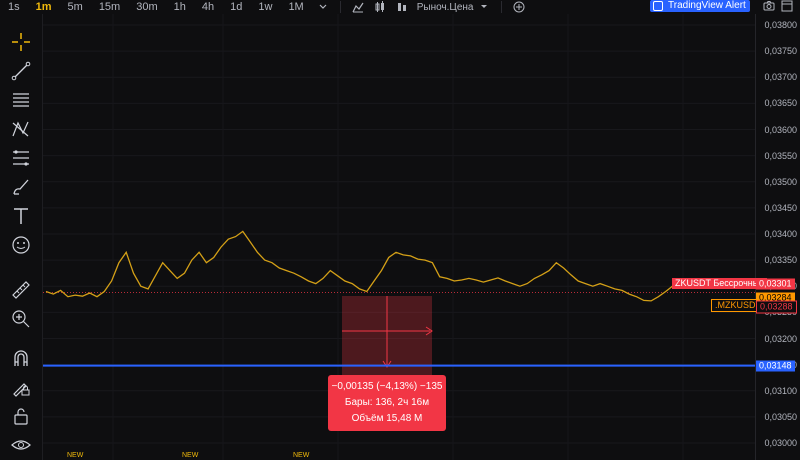 Image resolution: width=800 pixels, height=460 pixels. What do you see at coordinates (387, 386) in the screenshot?
I see `measure-change-text: −0,00135 (−4,13%) −135` at bounding box center [387, 386].